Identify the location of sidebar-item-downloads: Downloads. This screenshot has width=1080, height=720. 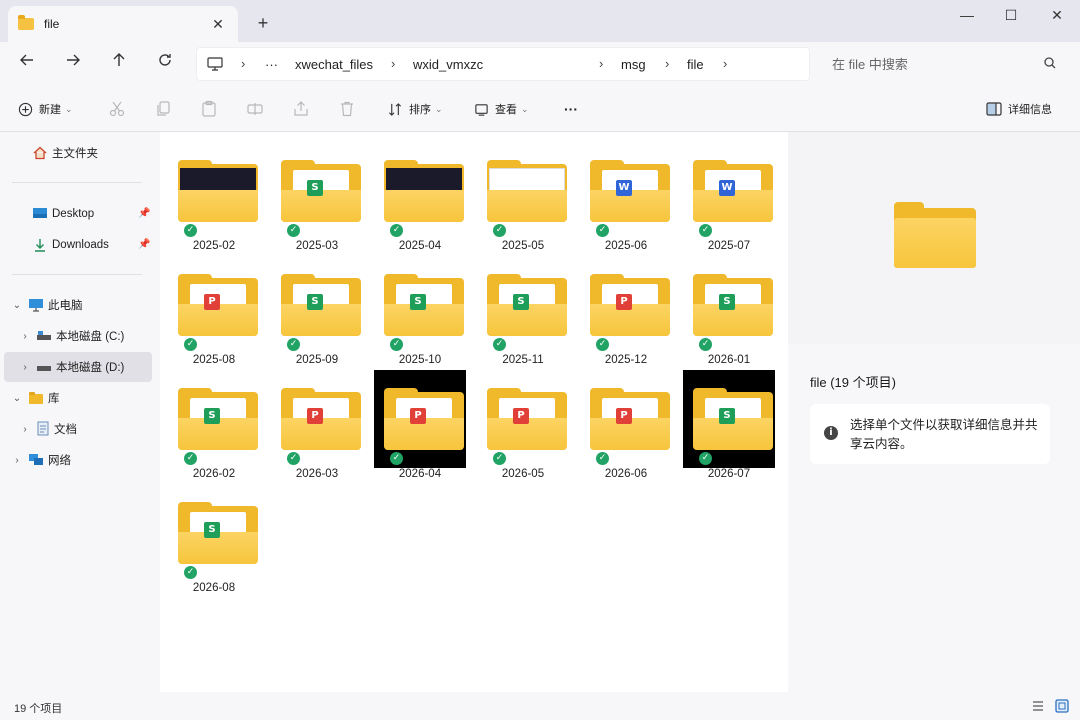
(70, 245).